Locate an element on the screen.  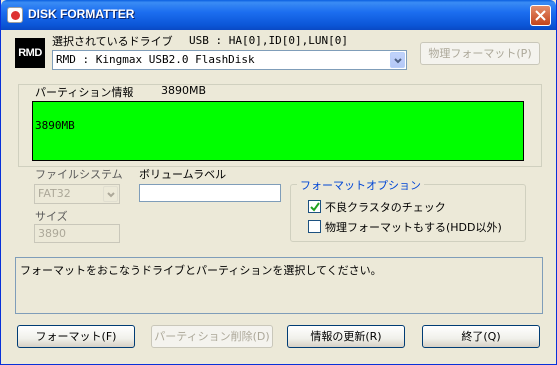
filesystem-dropdown-button is located at coordinates (110, 194).